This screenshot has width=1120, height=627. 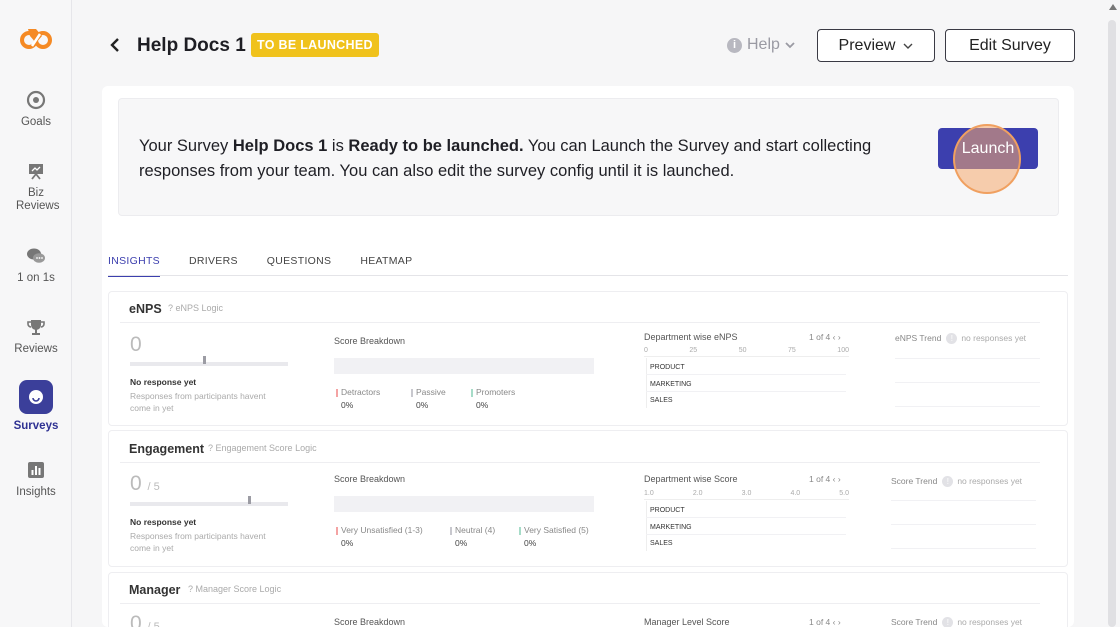 I want to click on dept-axis: 1.0 2.0 3.0 4.0 5.0, so click(x=746, y=493).